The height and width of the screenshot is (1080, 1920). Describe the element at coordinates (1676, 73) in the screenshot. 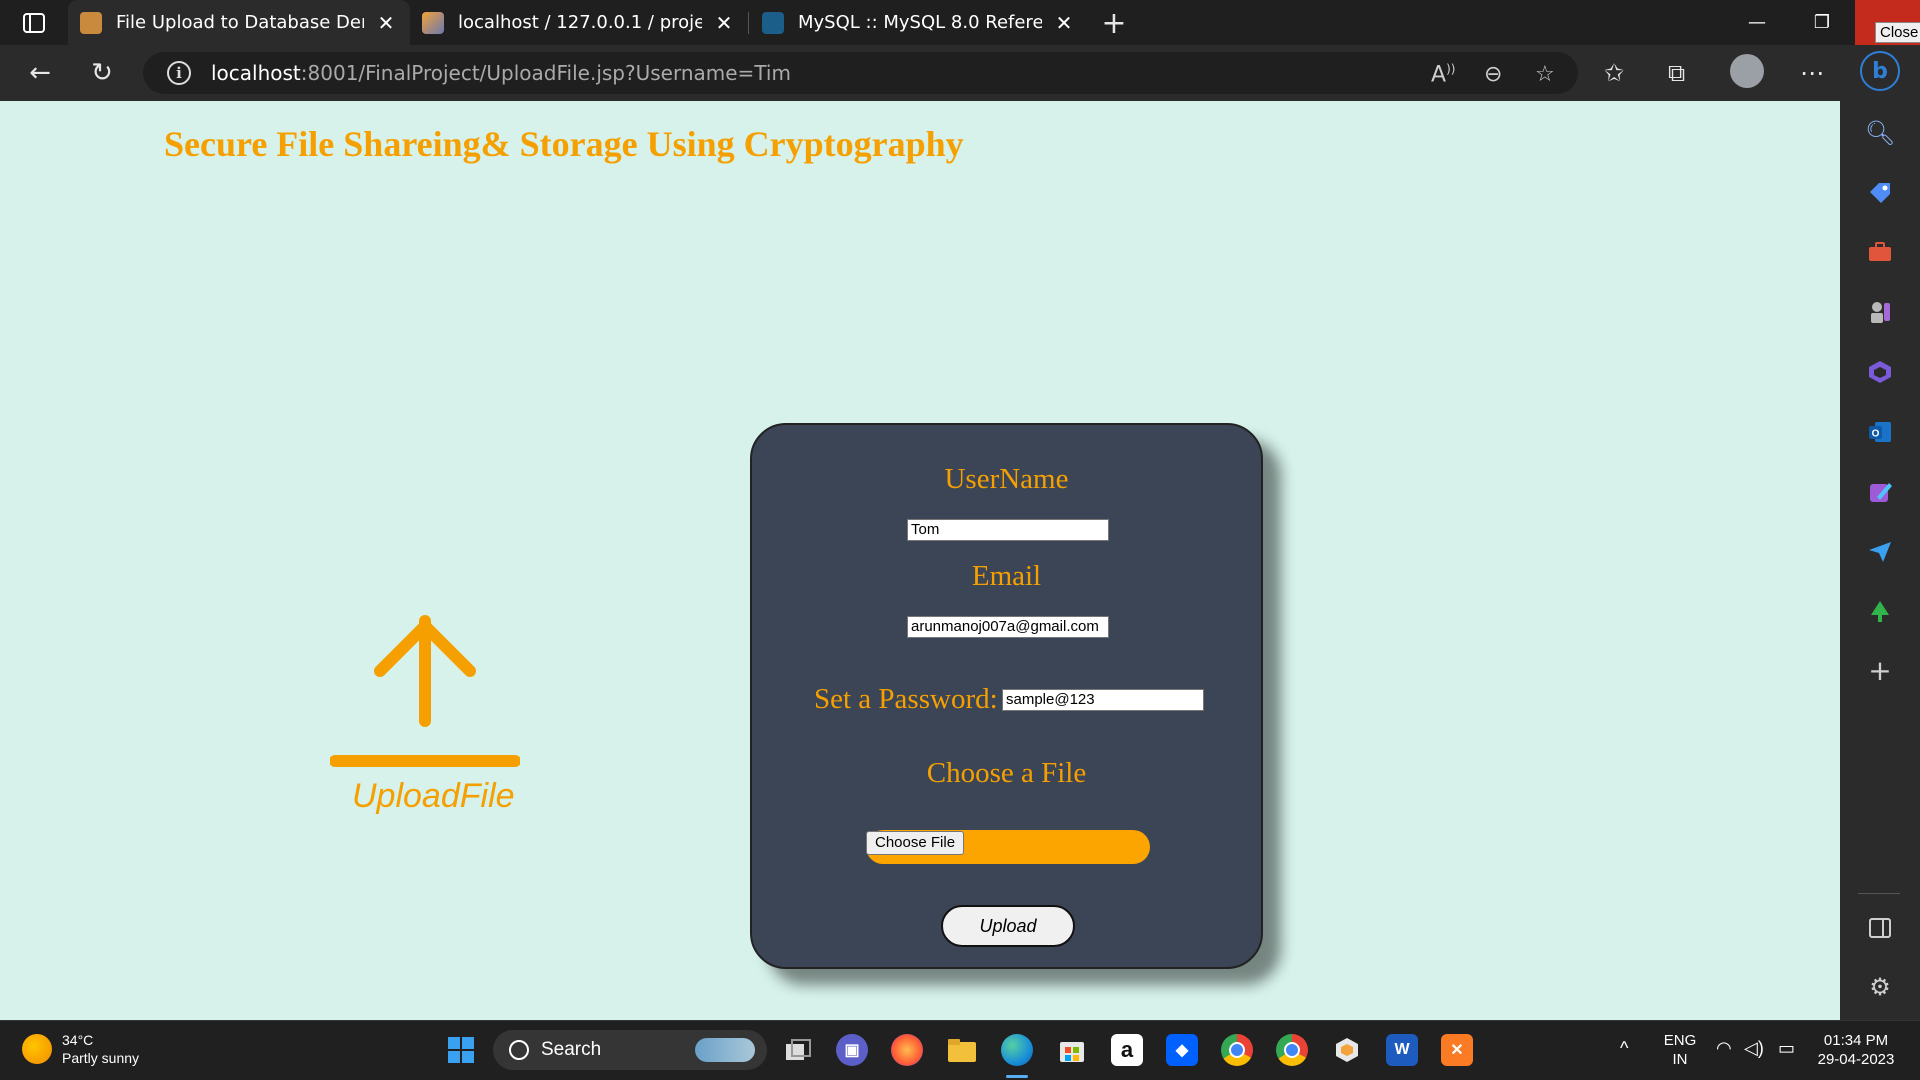

I see `collections-icon: ⧉` at that location.